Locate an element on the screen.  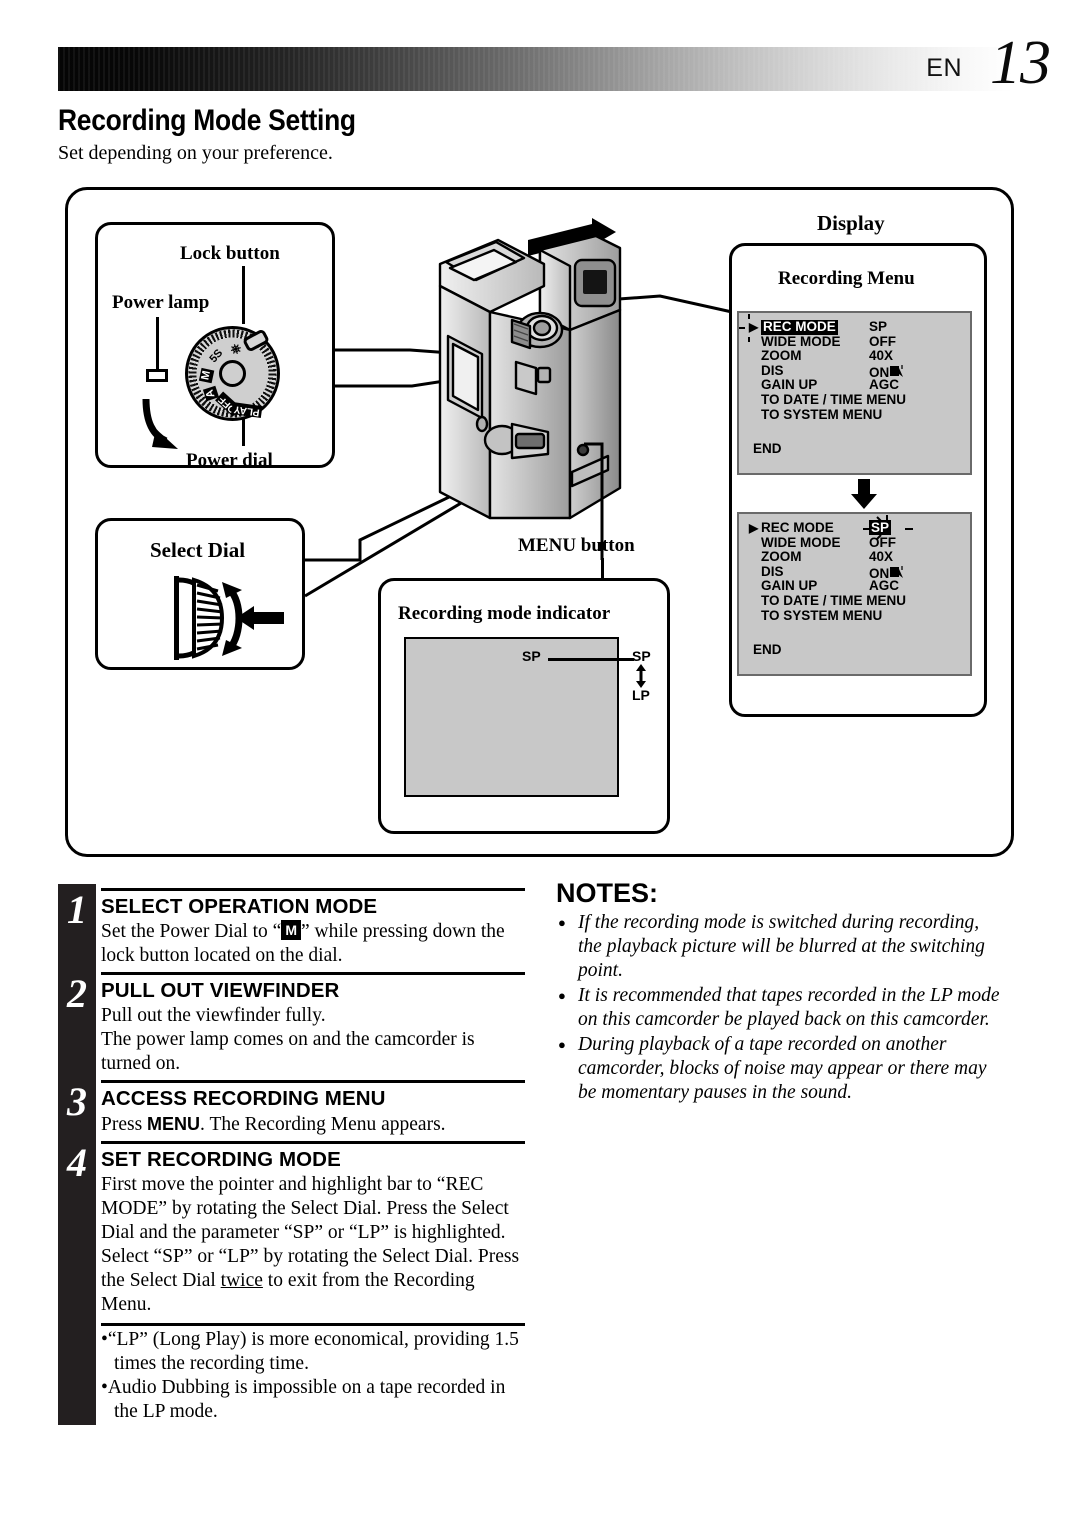
page-number: 13 is located at coordinates (1020, 63).